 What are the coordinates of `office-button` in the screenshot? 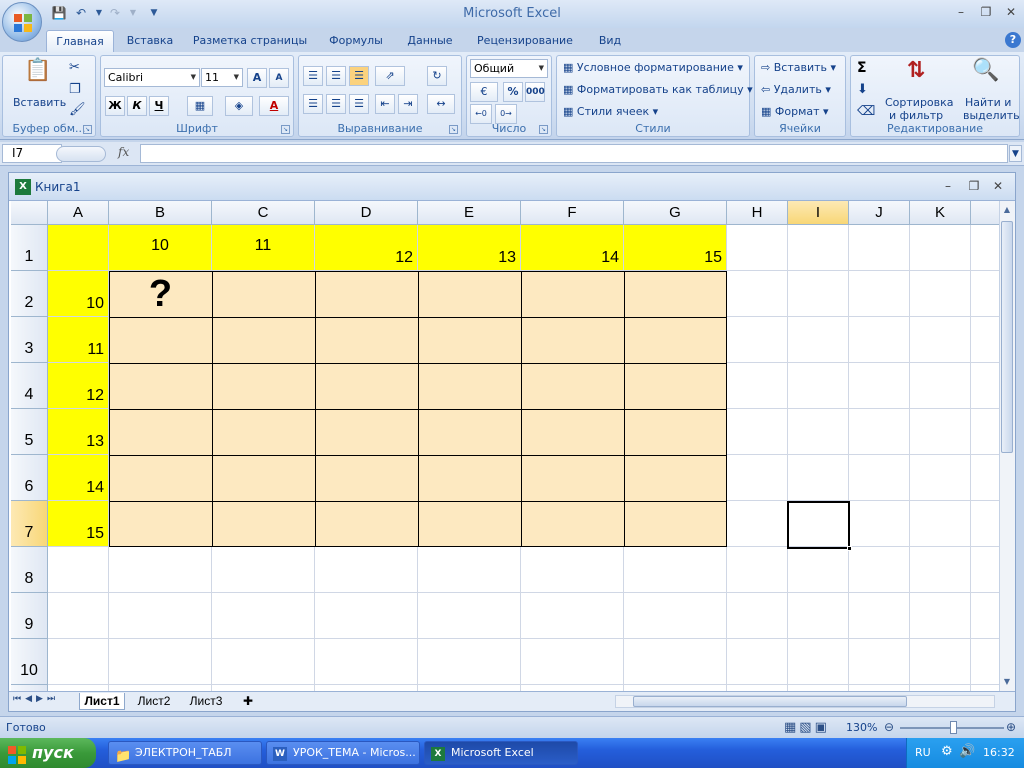 It's located at (22, 22).